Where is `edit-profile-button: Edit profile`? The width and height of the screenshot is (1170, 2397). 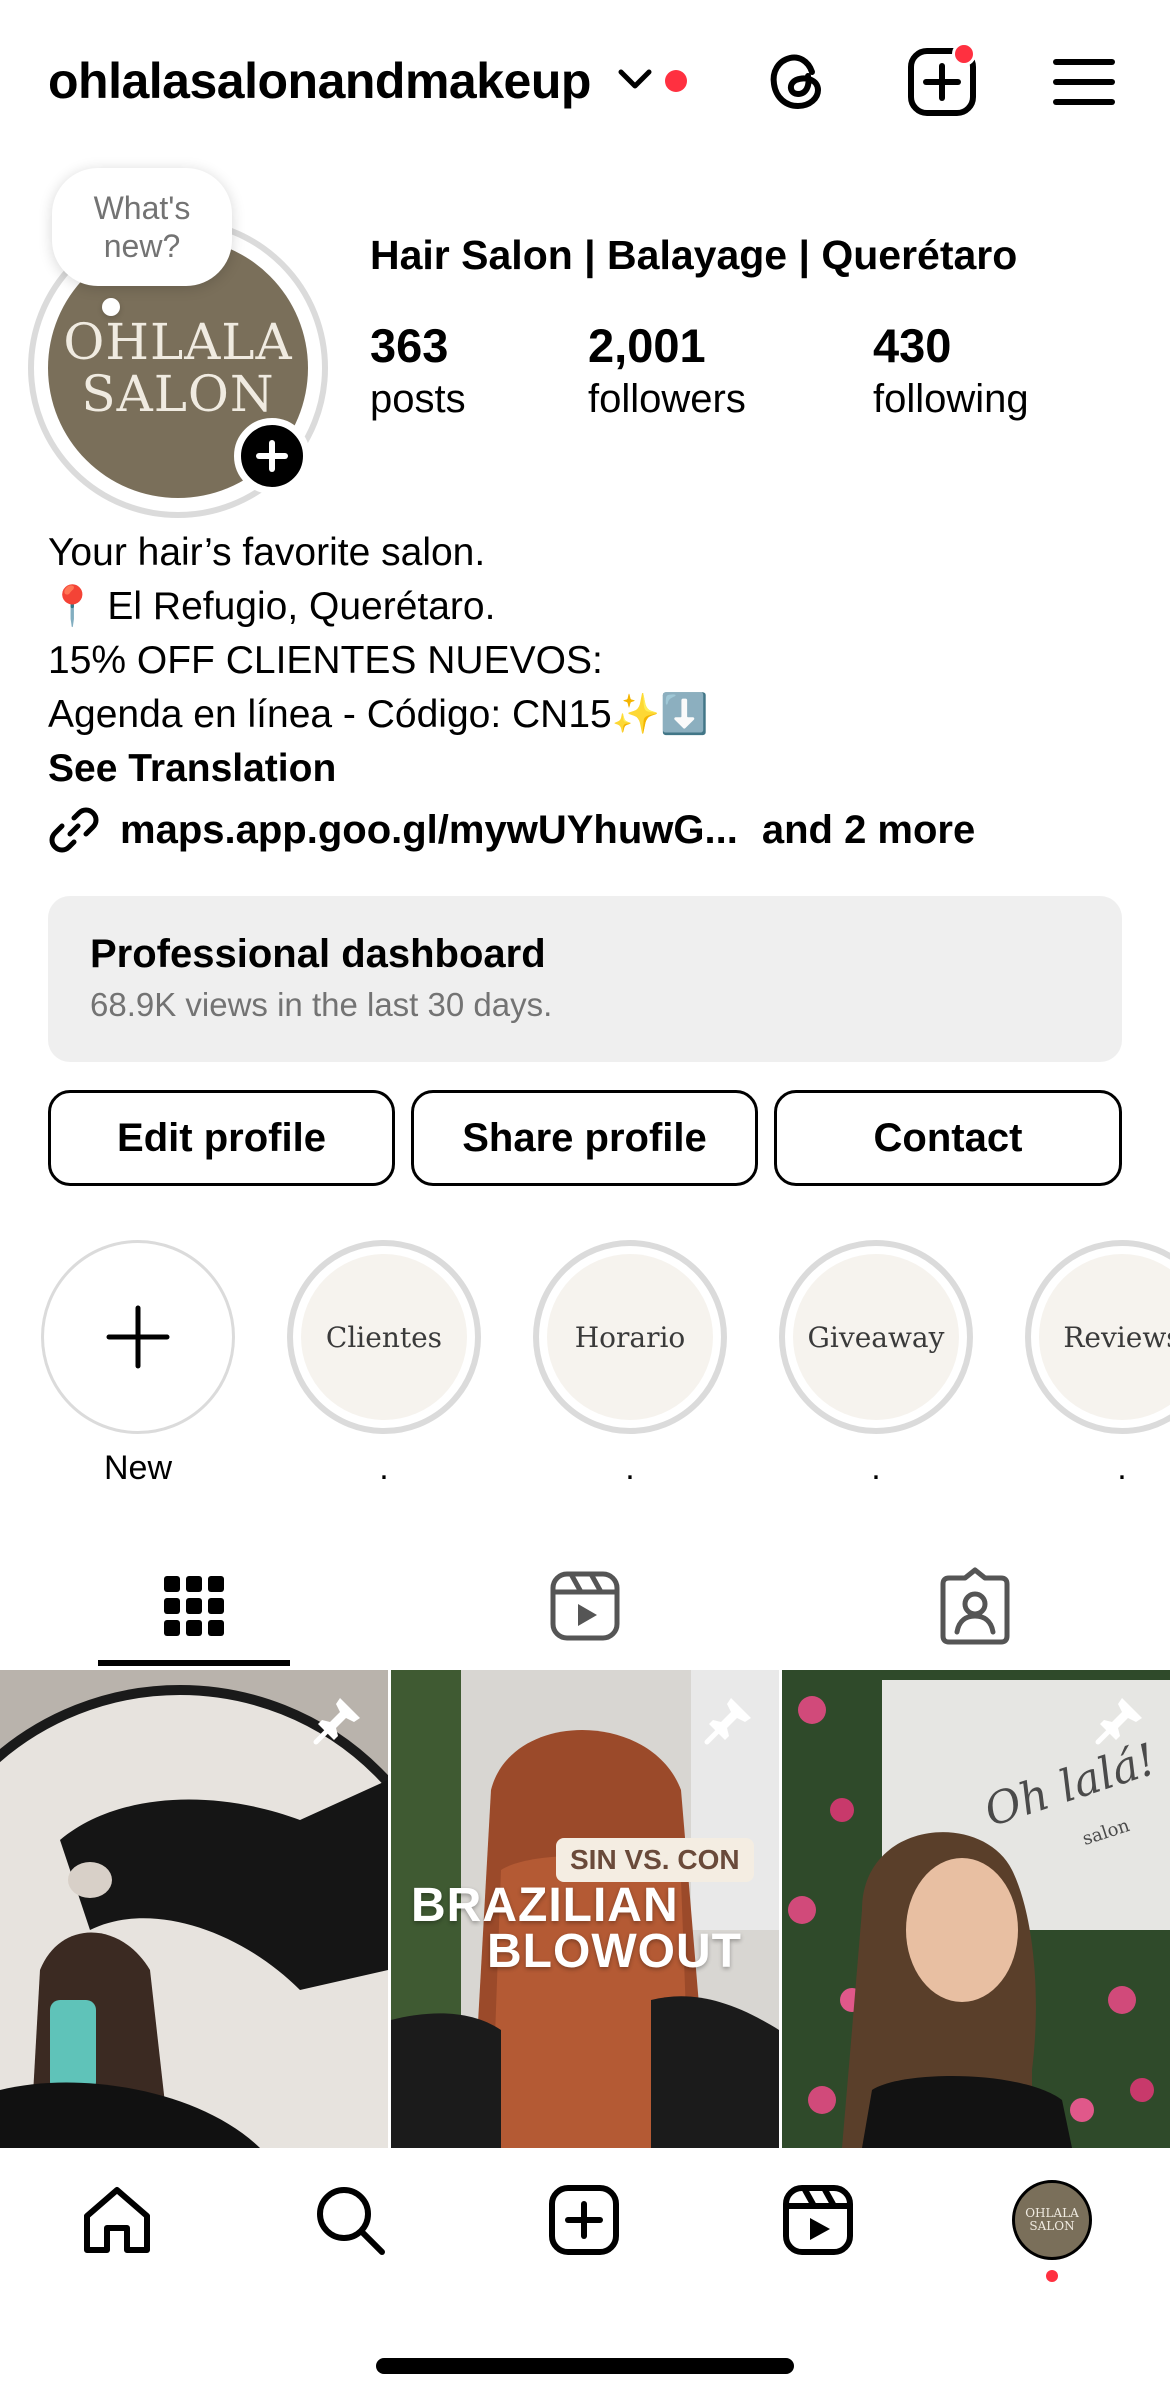 edit-profile-button: Edit profile is located at coordinates (221, 1138).